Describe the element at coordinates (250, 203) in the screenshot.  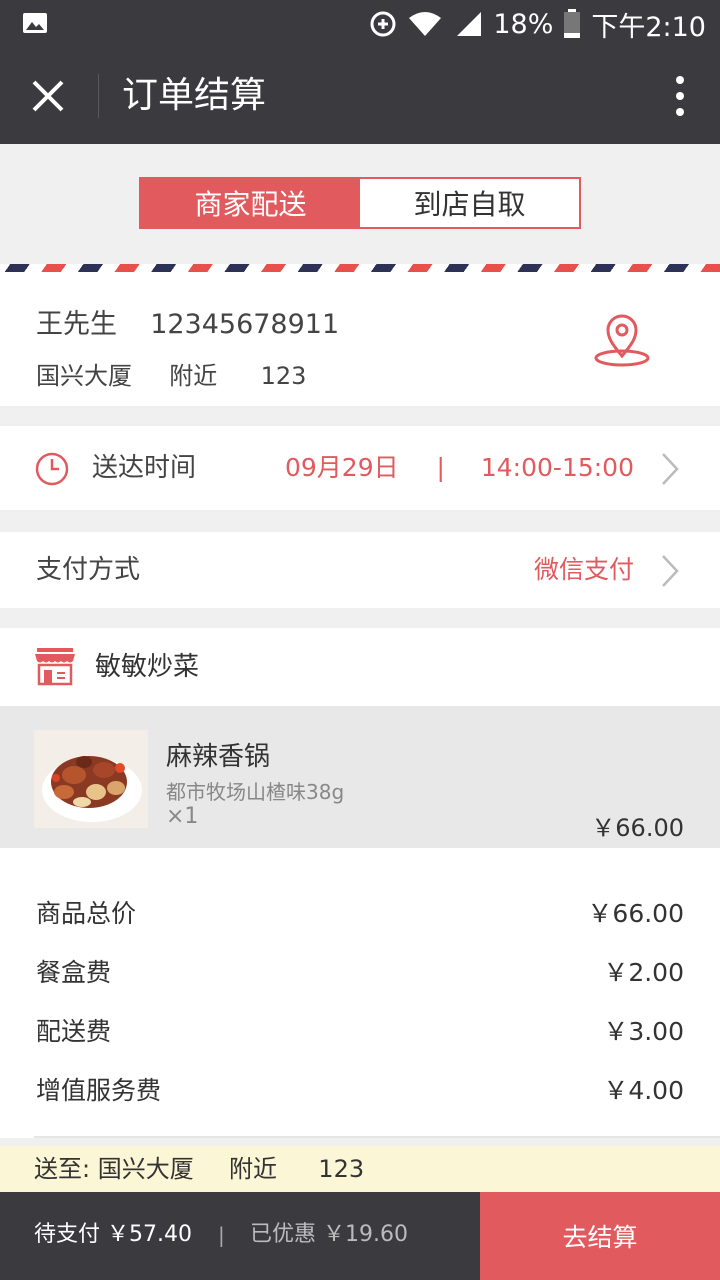
I see `tab-merchant-delivery: 商家配送` at that location.